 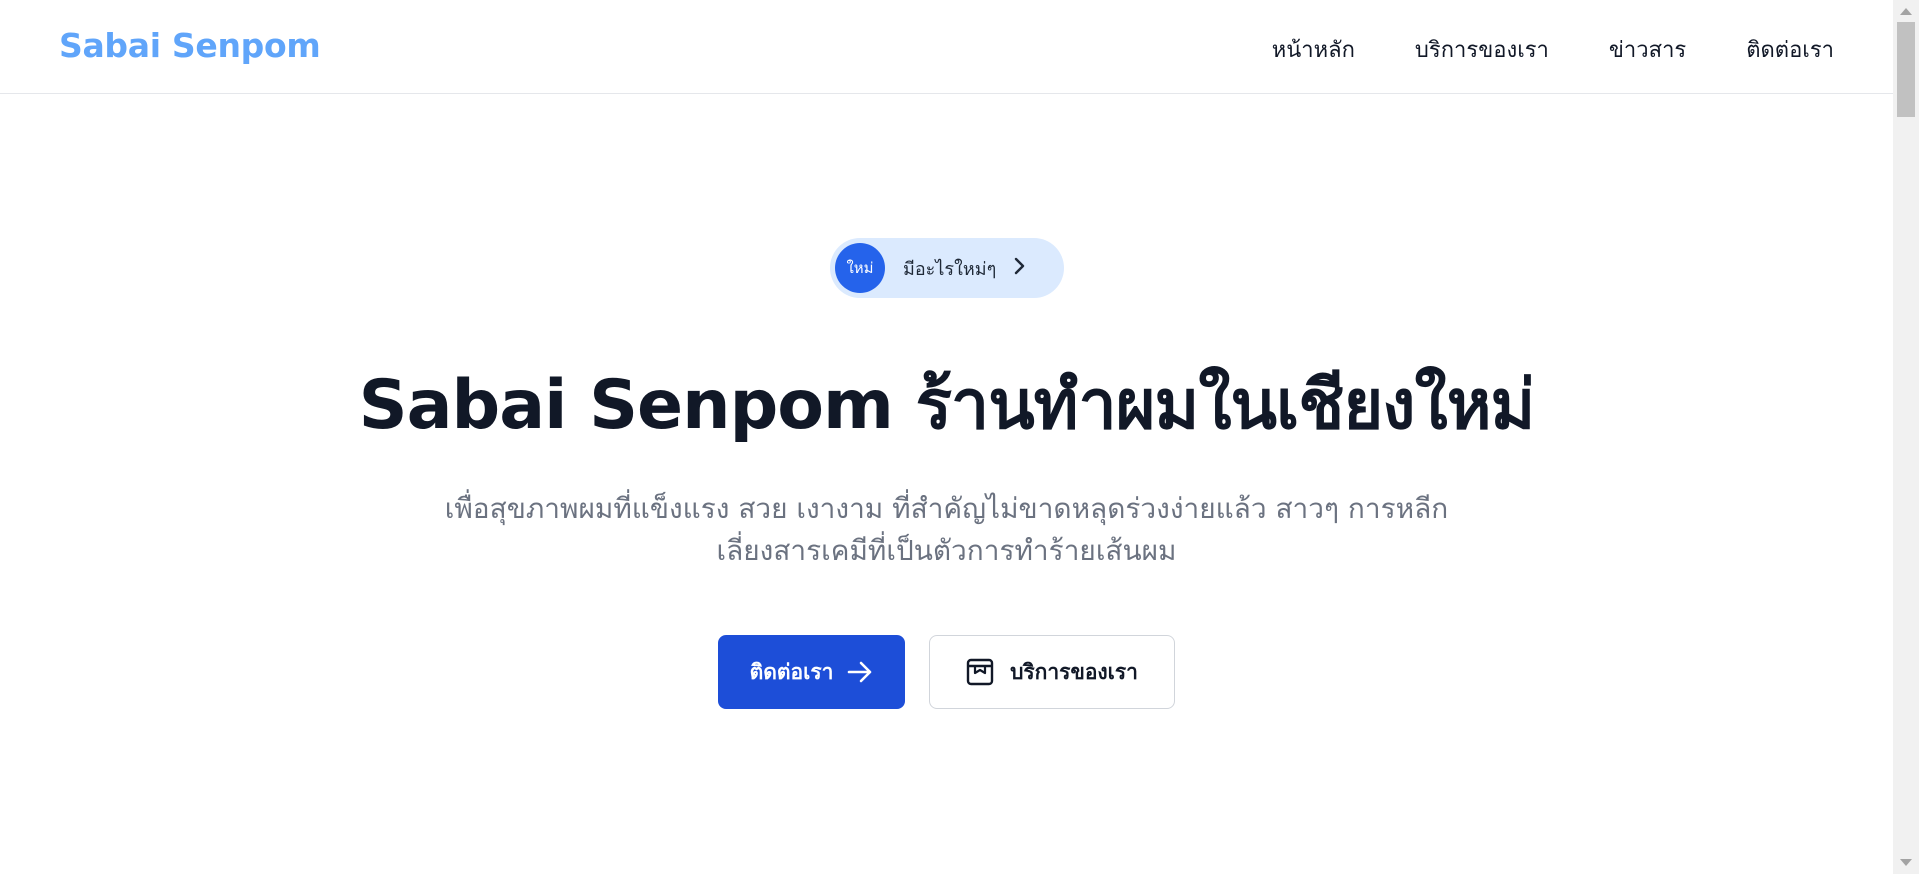 I want to click on nav-link-contact: ติดต่อเรา, so click(x=1790, y=49).